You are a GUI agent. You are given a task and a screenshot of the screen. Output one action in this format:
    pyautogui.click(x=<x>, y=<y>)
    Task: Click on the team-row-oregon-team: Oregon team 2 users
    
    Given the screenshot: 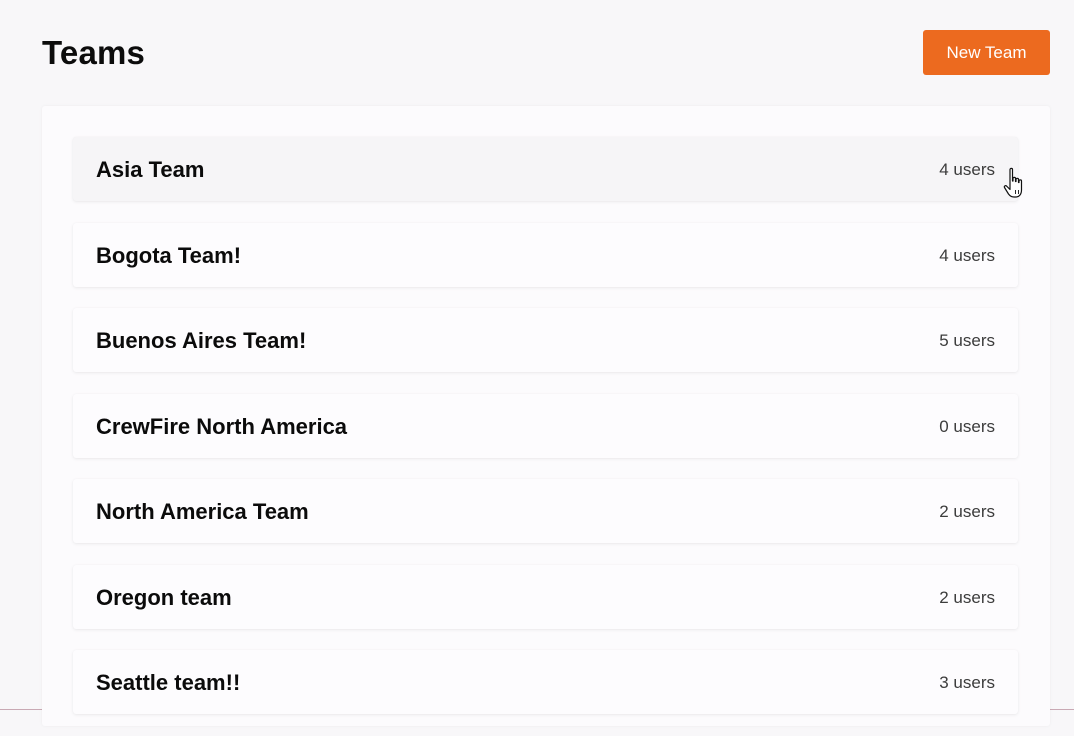 What is the action you would take?
    pyautogui.click(x=545, y=596)
    